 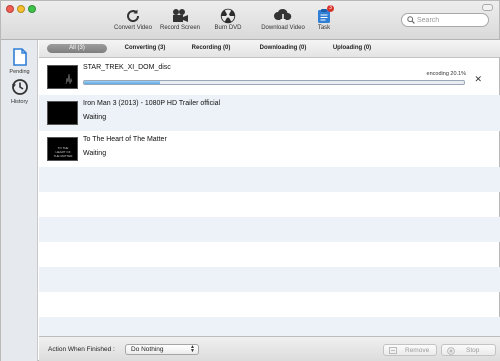 I want to click on sidebar-item-history: History, so click(x=19, y=91).